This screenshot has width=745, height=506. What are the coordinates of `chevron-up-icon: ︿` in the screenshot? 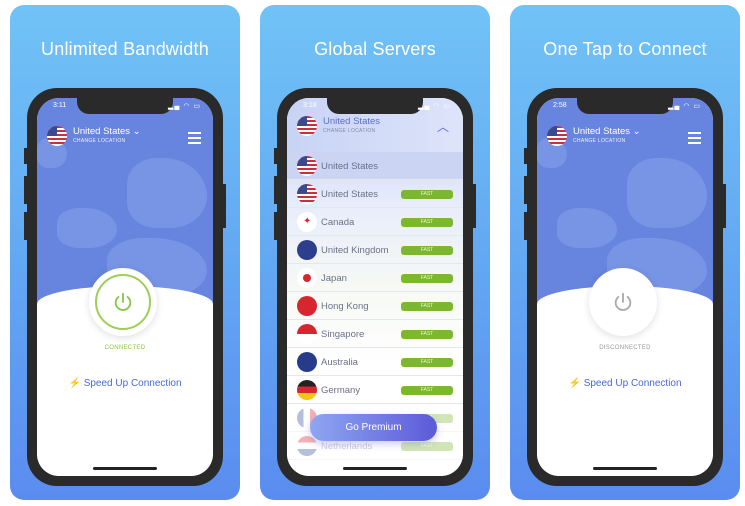 It's located at (443, 126).